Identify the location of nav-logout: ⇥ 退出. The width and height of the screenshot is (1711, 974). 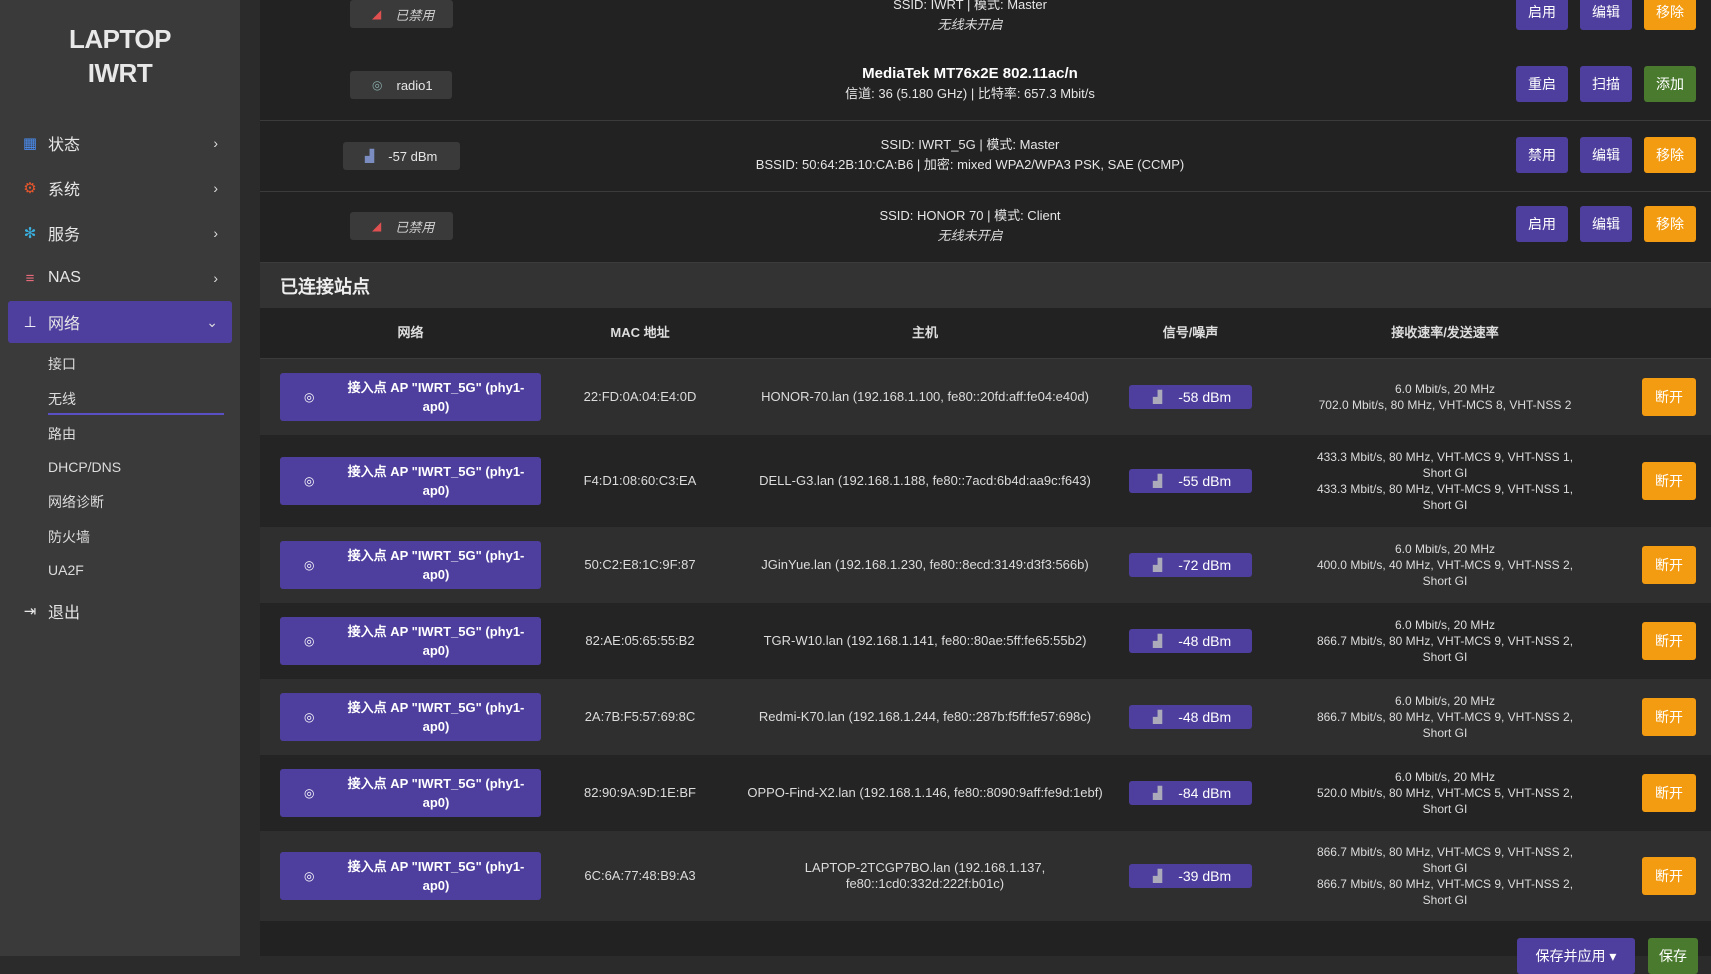
(120, 611).